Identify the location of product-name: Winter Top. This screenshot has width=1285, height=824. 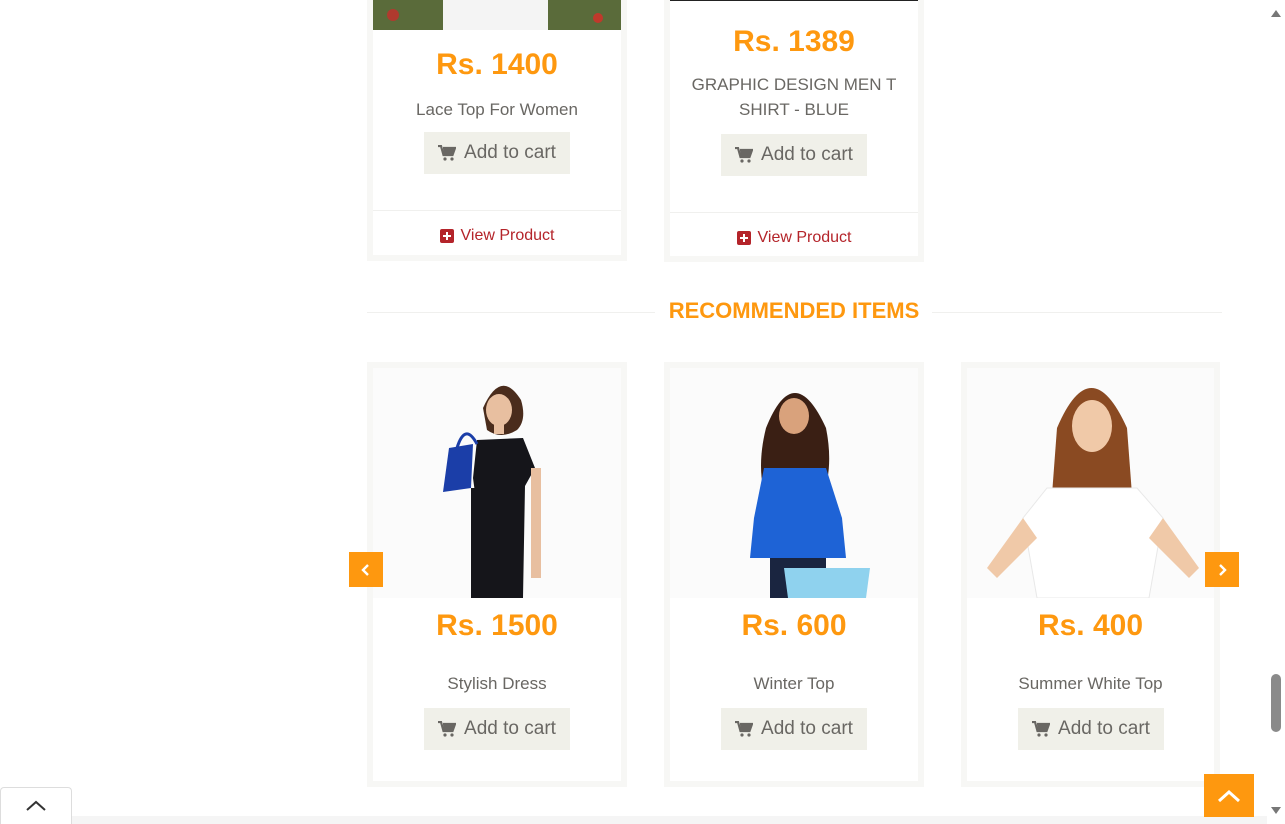
(794, 683).